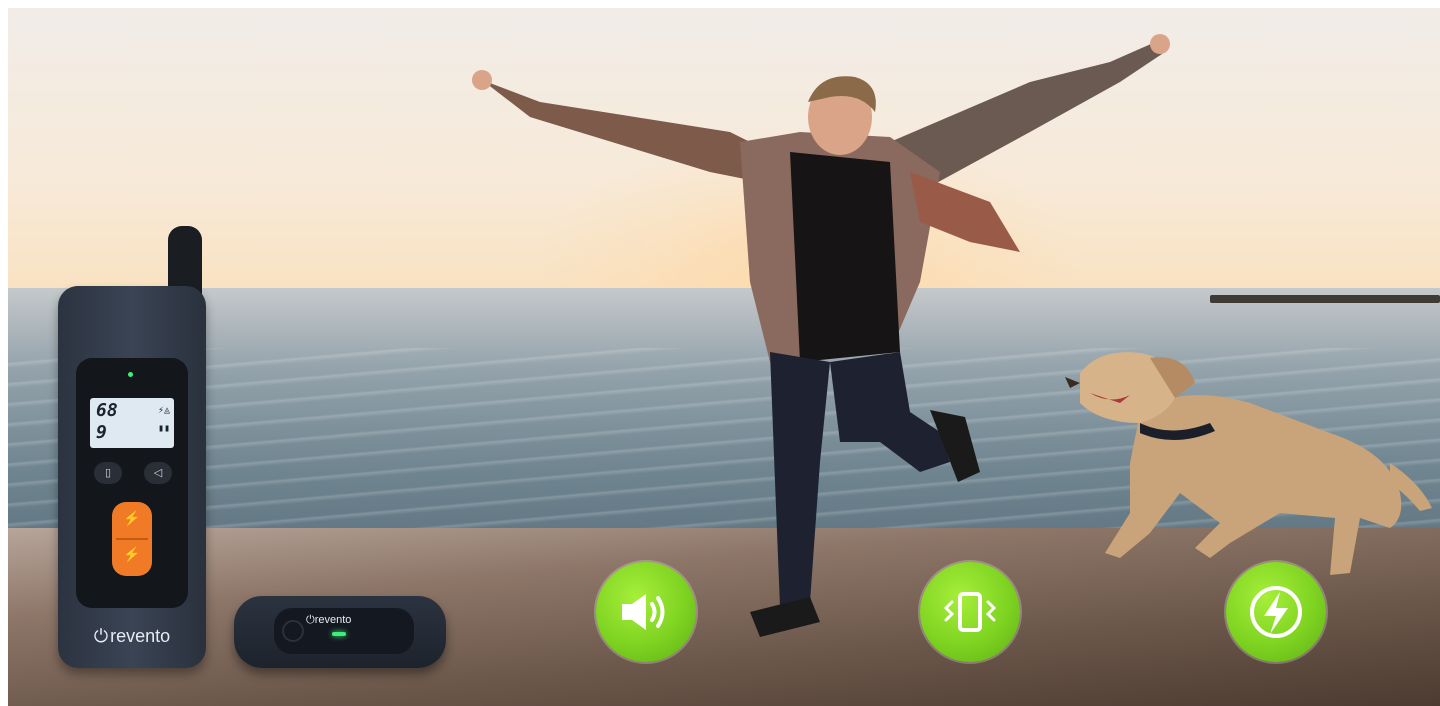  Describe the element at coordinates (163, 419) in the screenshot. I see `lcd-mode-icons: ⚡◬ ▮▮` at that location.